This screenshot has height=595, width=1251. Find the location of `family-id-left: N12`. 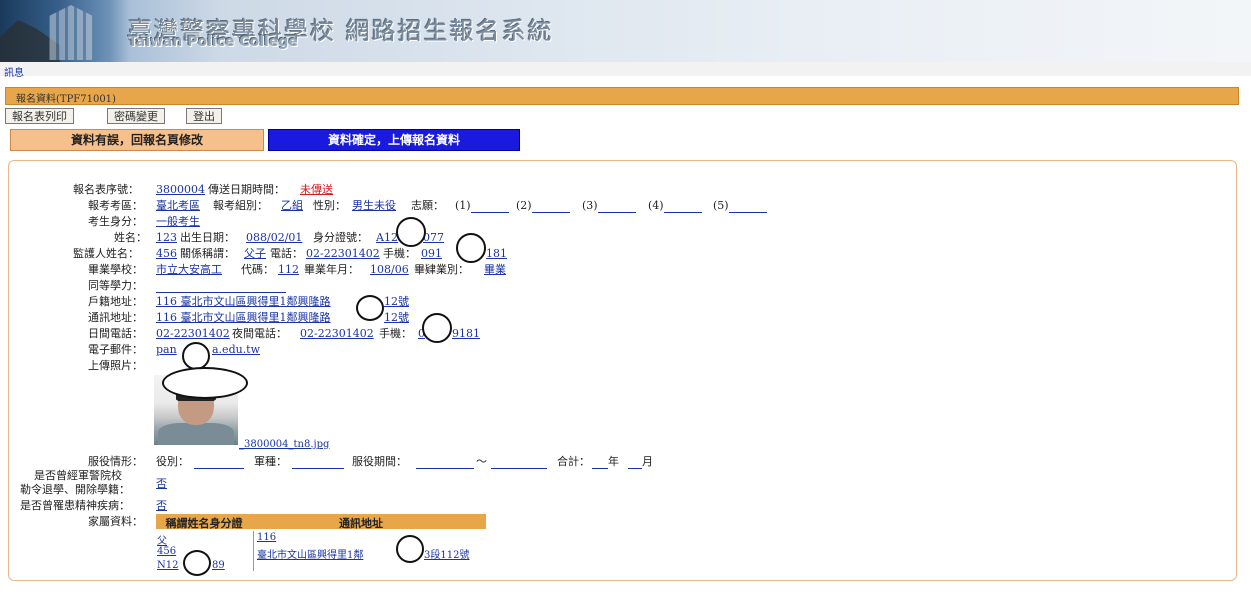

family-id-left: N12 is located at coordinates (168, 565).